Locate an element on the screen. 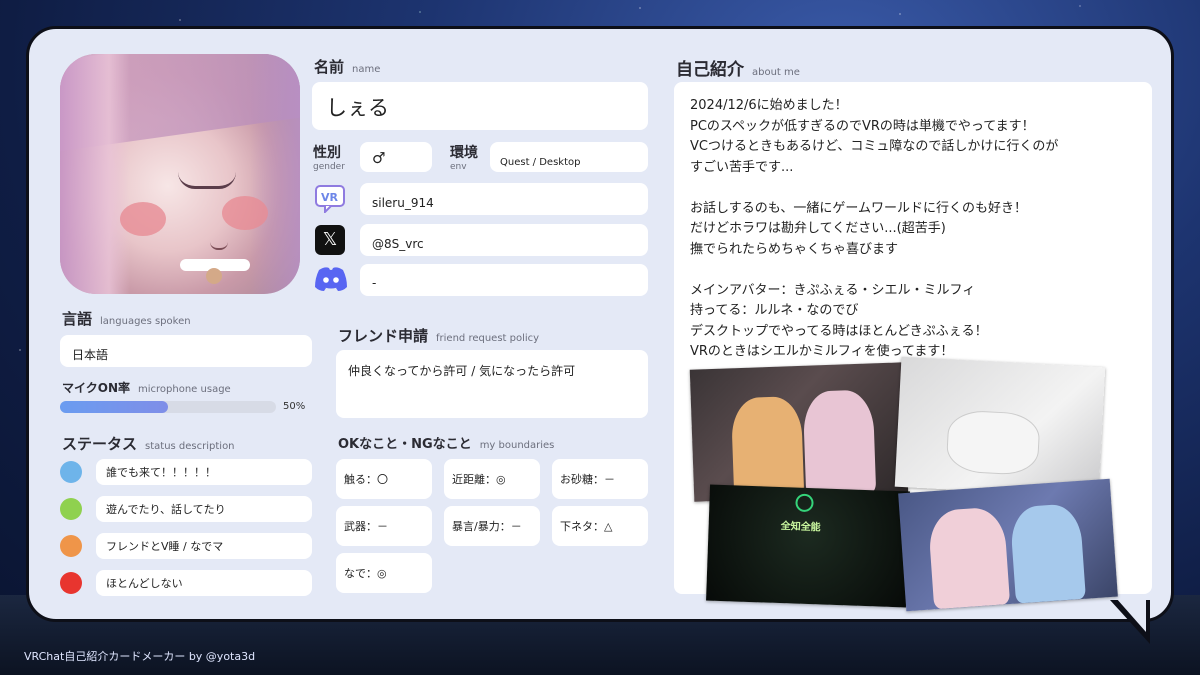 This screenshot has height=675, width=1200. about-line: PCのスペックが低すぎるのでVRの時は単機でやってます！ is located at coordinates (862, 126).